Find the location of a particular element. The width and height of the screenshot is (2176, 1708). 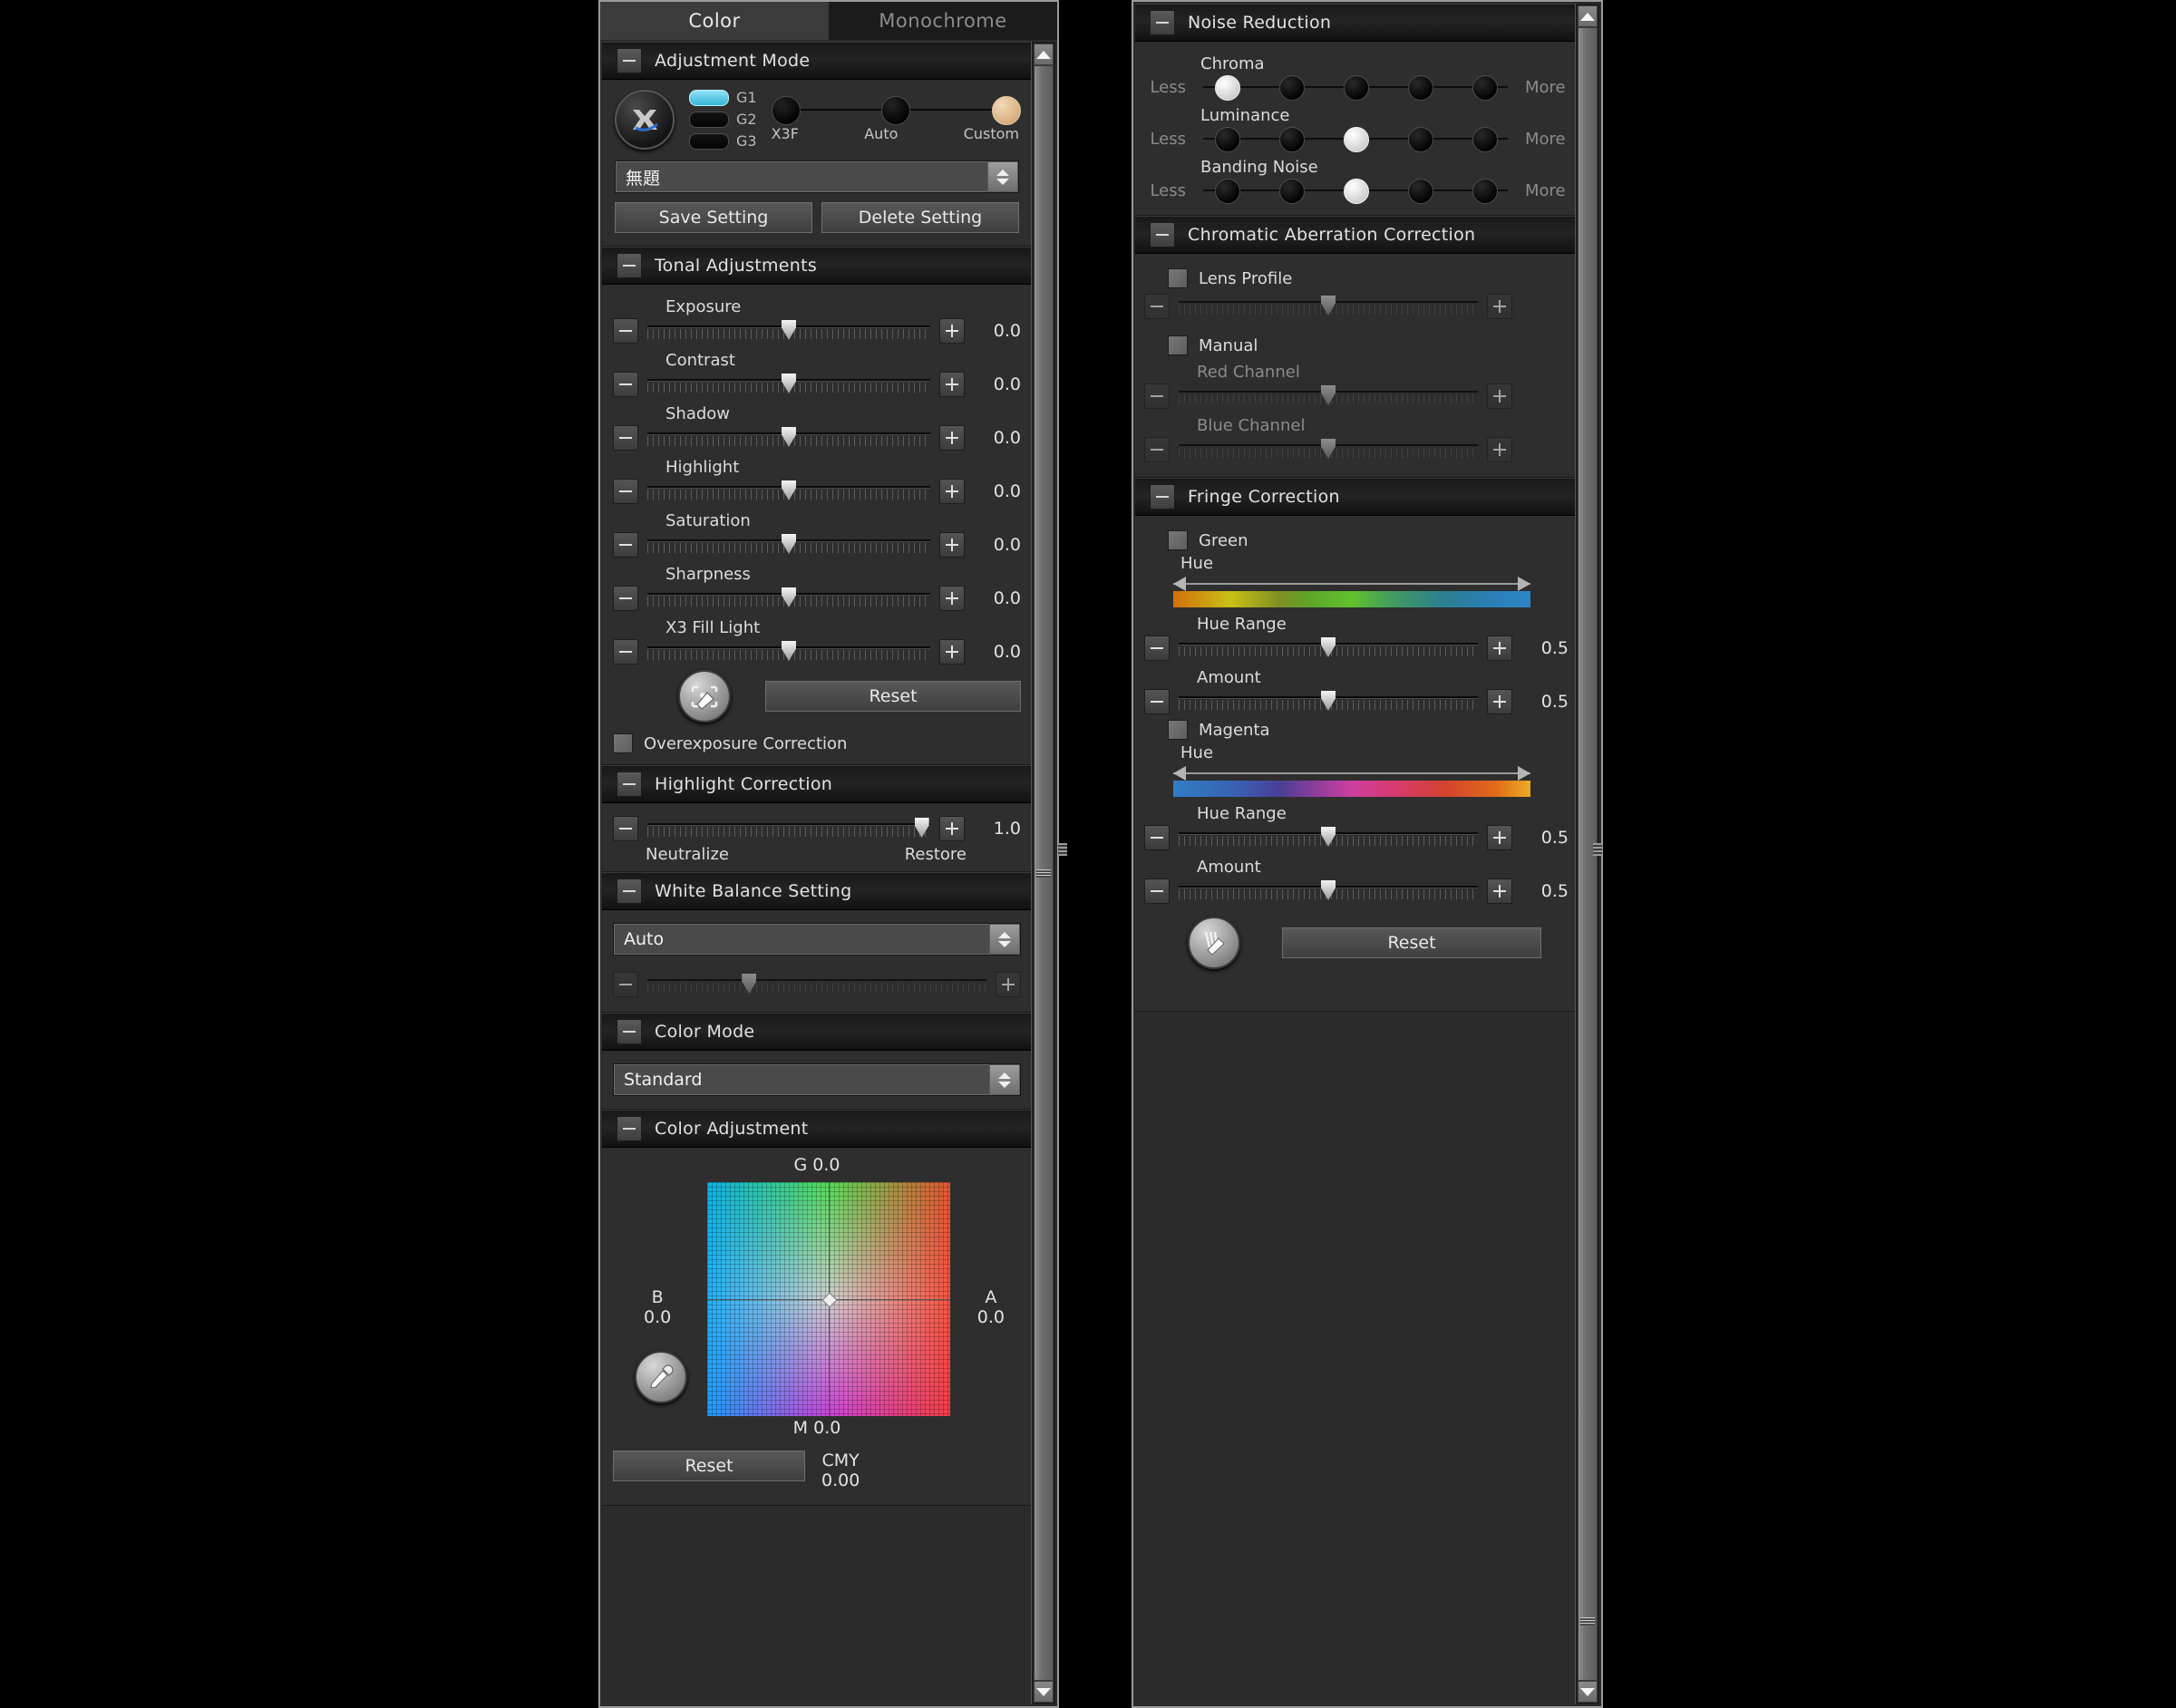

preset-spinner-icon is located at coordinates (1003, 176).